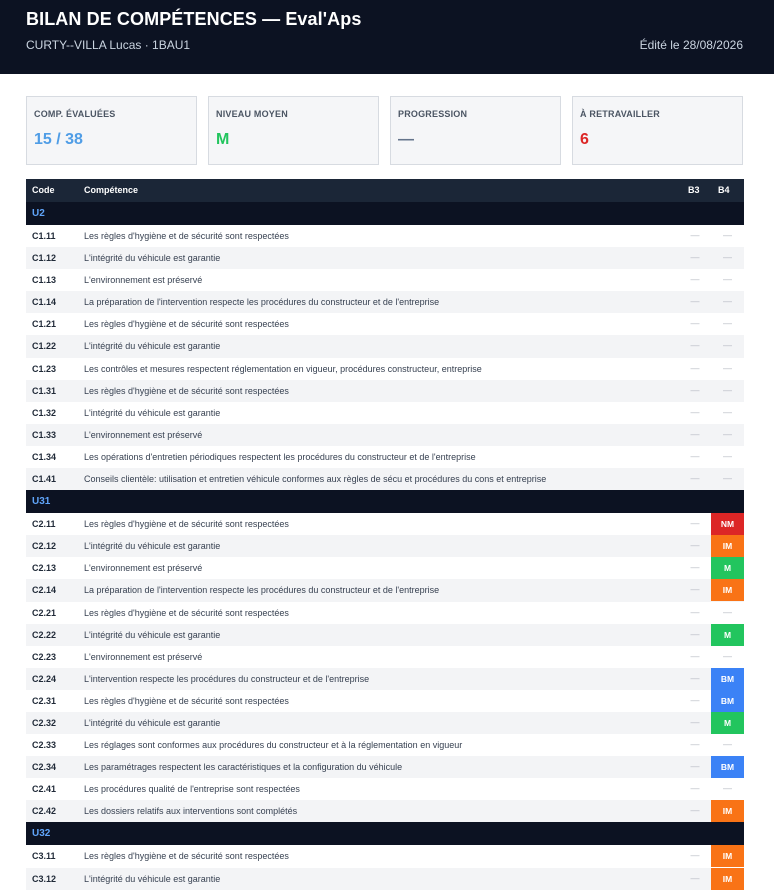 This screenshot has width=774, height=895. Describe the element at coordinates (252, 114) in the screenshot. I see `card-label: NIVEAU MOYEN` at that location.